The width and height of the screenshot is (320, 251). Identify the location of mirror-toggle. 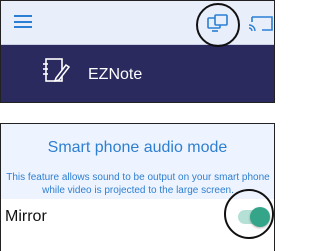
(254, 217).